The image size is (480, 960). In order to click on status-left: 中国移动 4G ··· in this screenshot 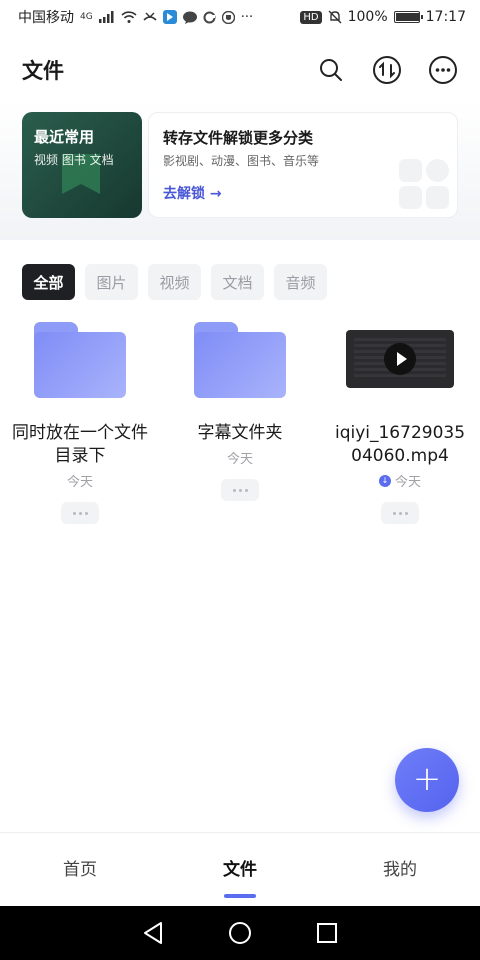, I will do `click(135, 17)`.